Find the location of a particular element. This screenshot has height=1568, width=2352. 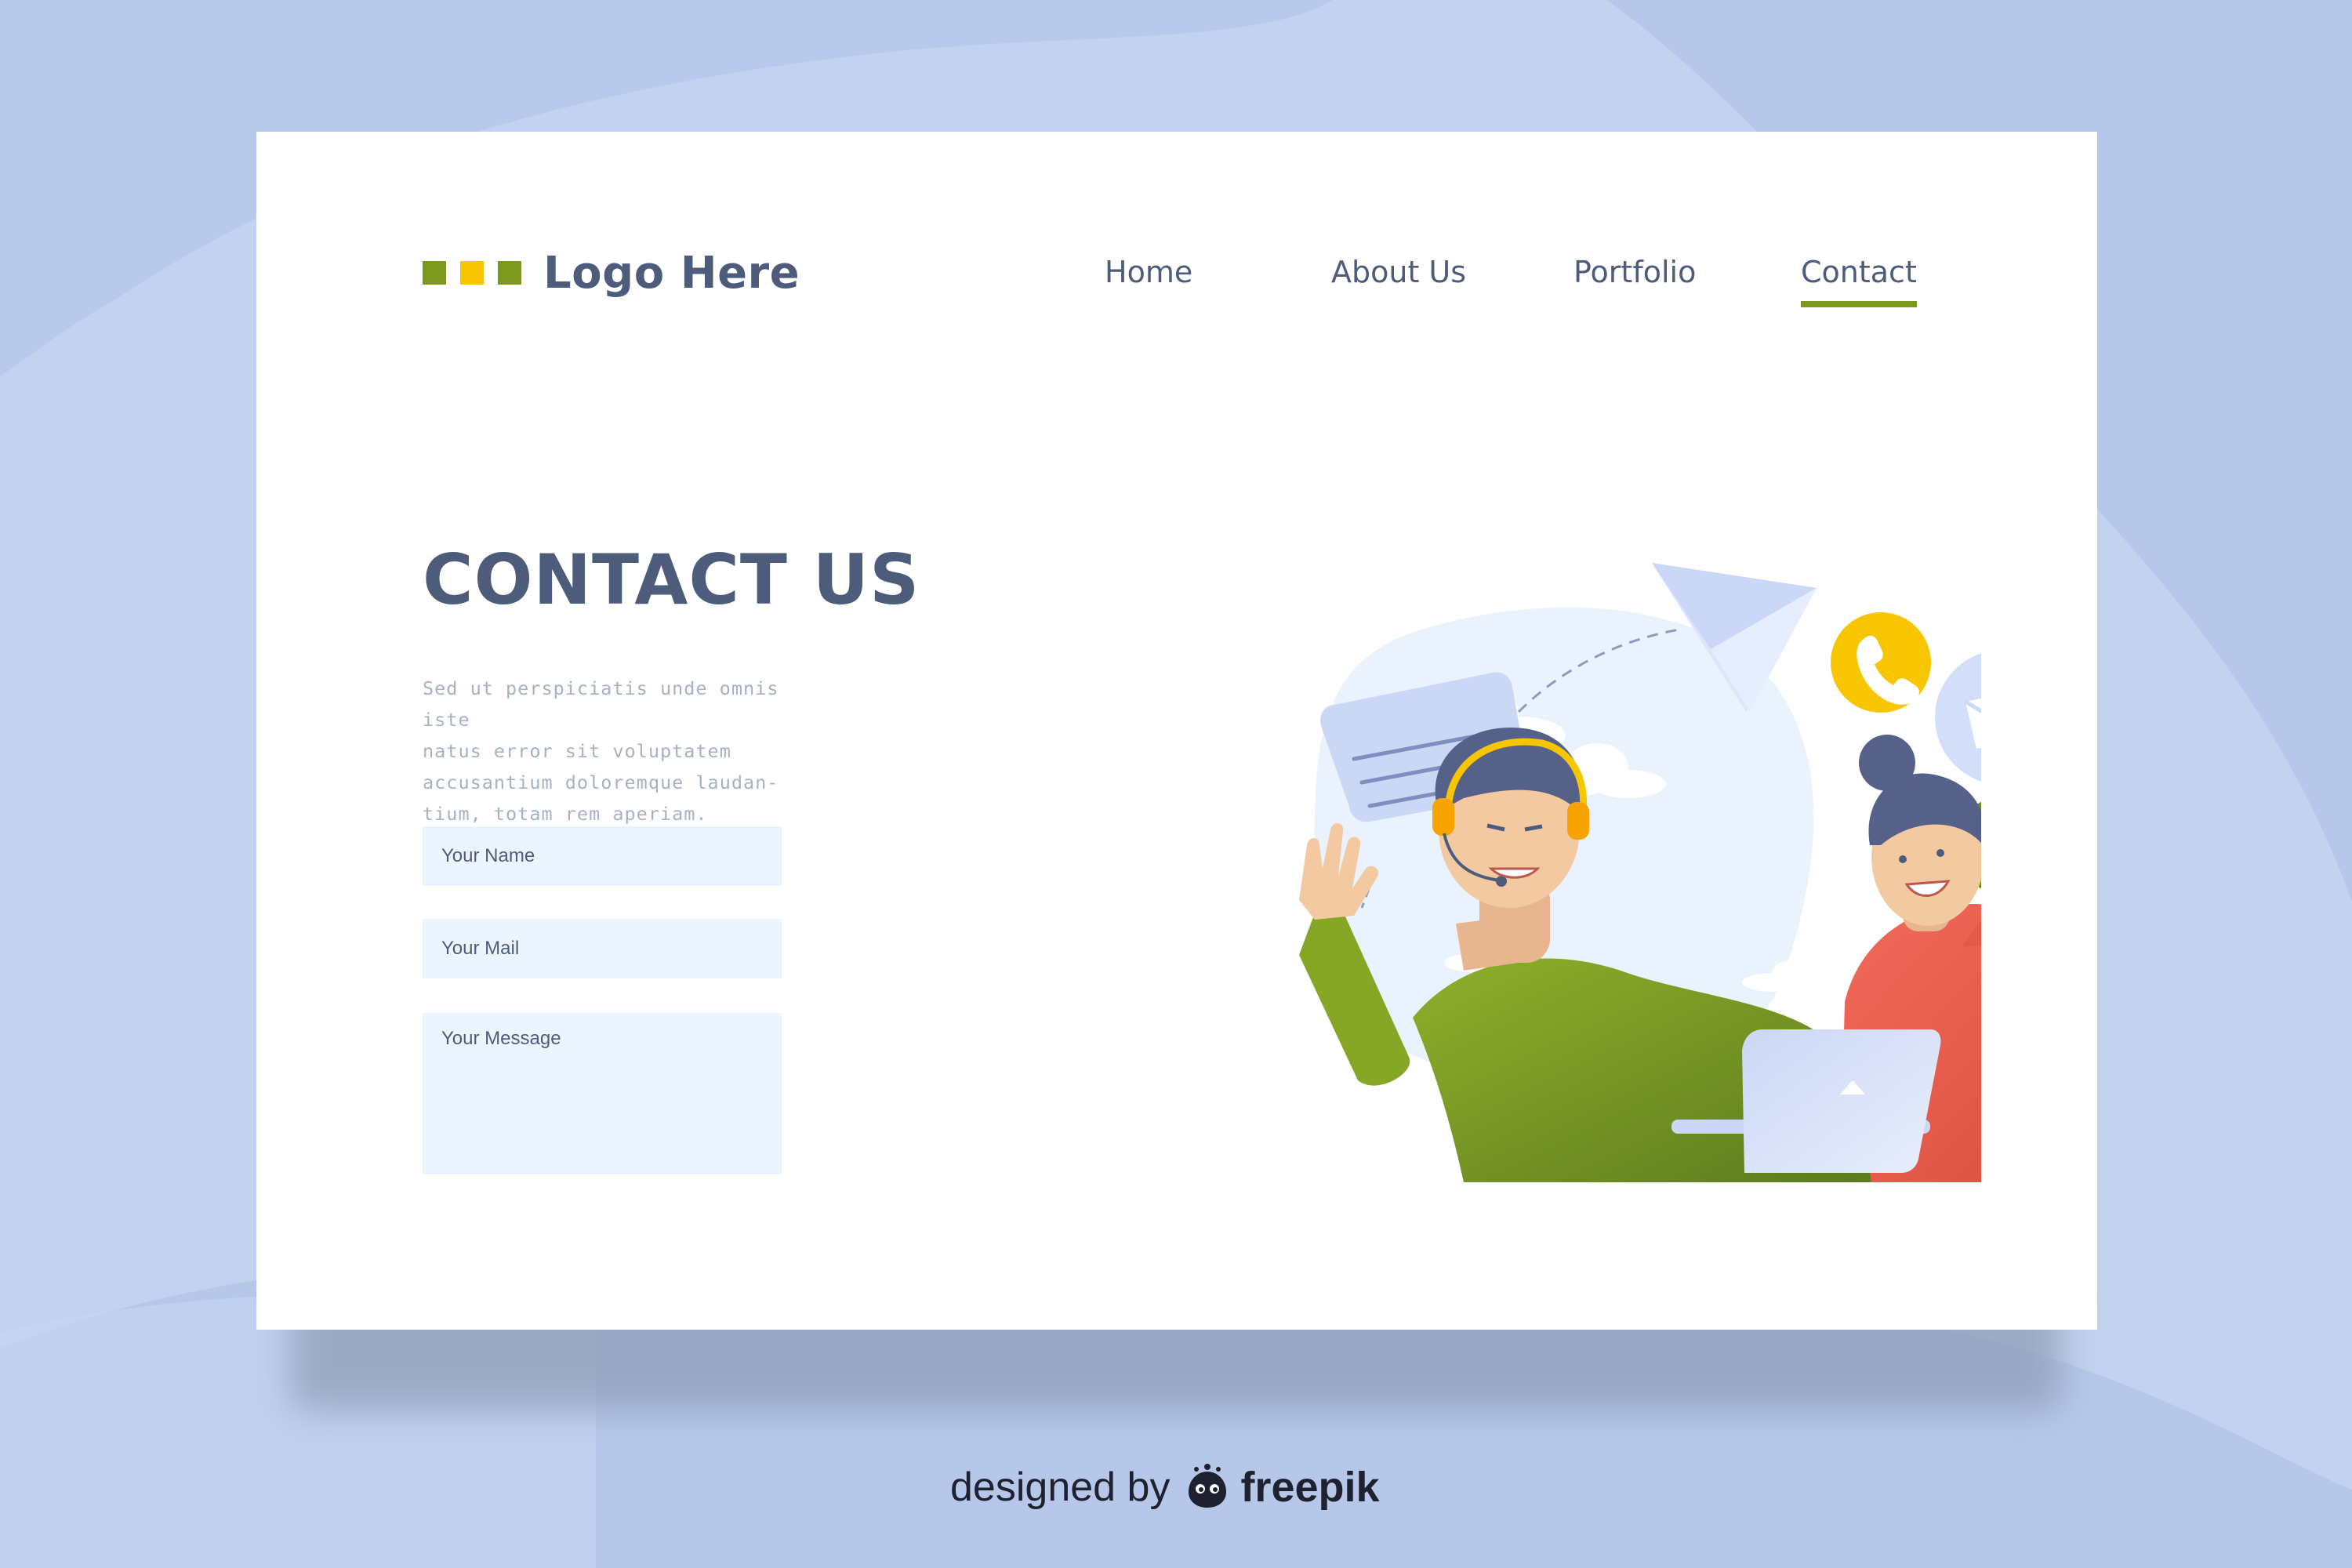

nav-contact: Contact is located at coordinates (1859, 276).